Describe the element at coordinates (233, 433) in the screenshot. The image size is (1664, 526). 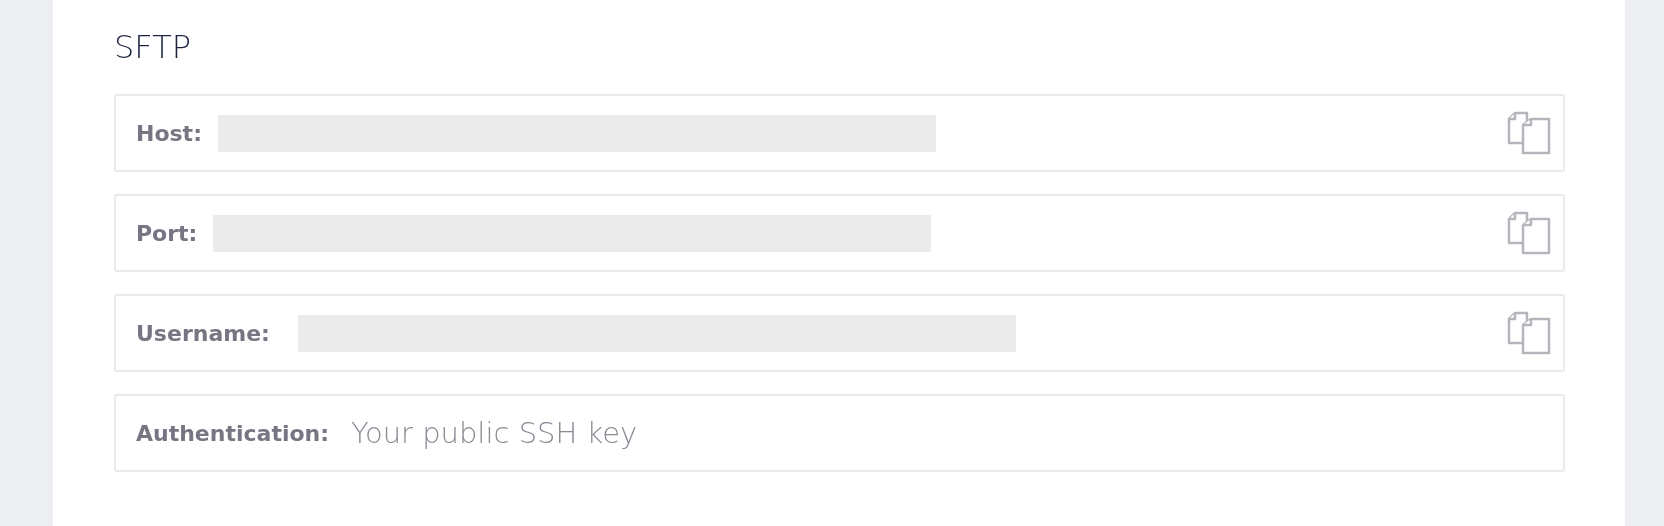
I see `field-label: Authentication:` at that location.